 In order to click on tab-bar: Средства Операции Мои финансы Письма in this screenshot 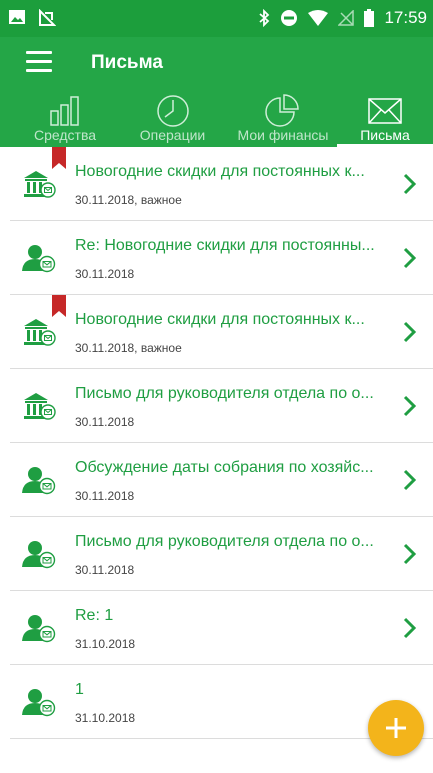, I will do `click(216, 118)`.